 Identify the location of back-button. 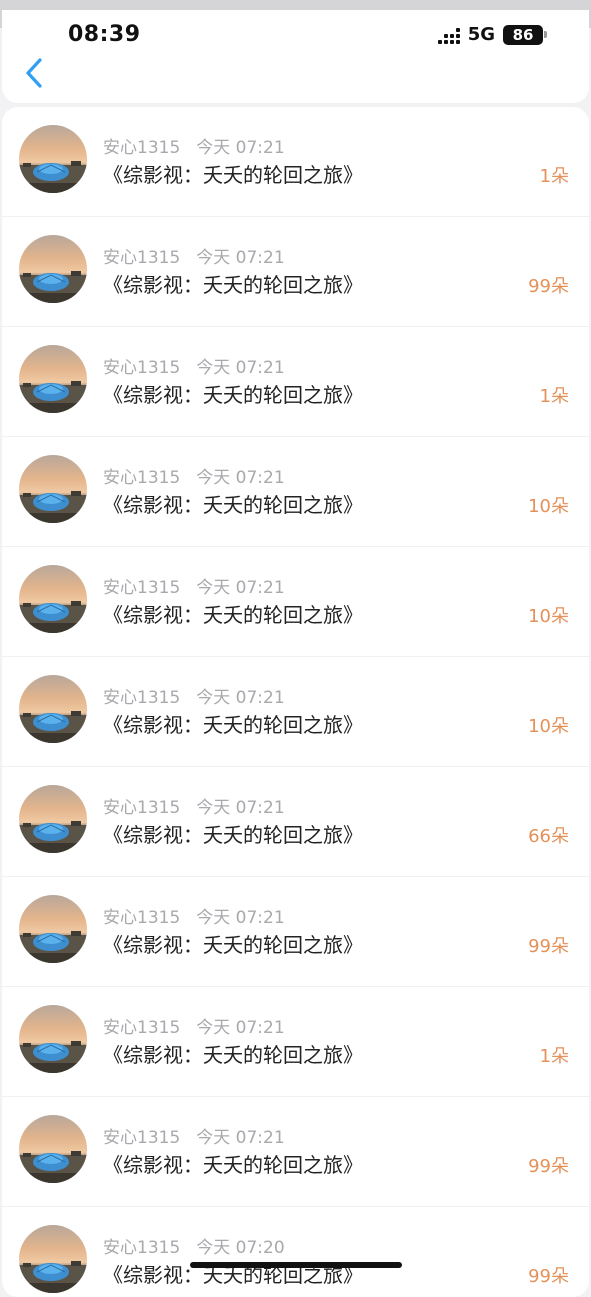
(34, 73).